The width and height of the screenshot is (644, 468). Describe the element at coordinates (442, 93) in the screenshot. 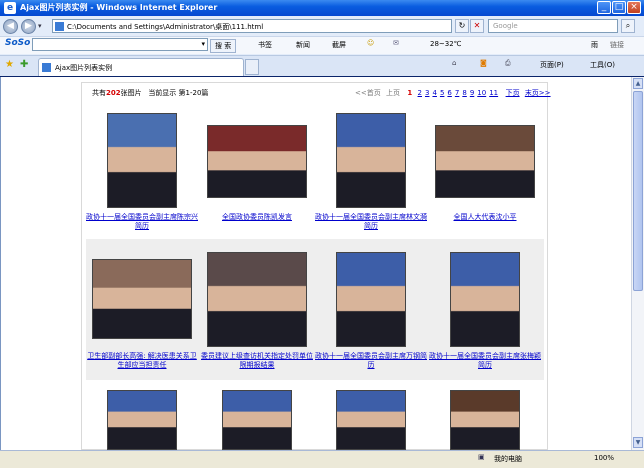

I see `page-link-5: 5` at that location.